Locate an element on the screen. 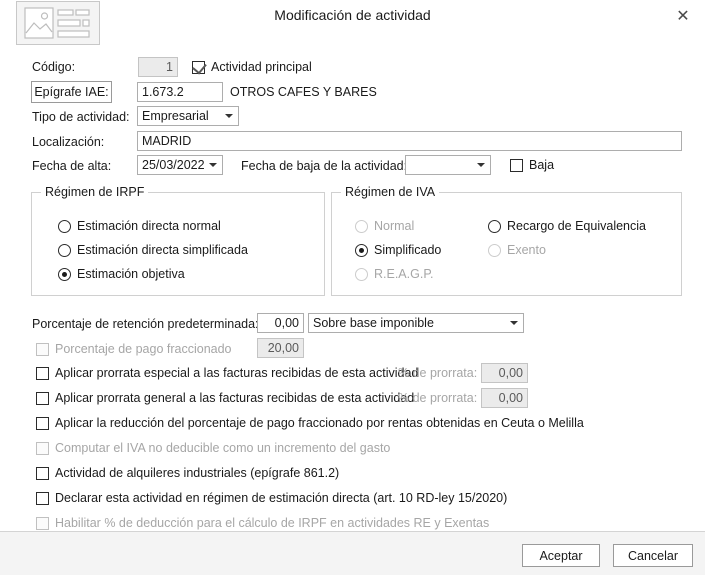 Image resolution: width=705 pixels, height=575 pixels. actividad-principal-label: Actividad principal is located at coordinates (261, 67).